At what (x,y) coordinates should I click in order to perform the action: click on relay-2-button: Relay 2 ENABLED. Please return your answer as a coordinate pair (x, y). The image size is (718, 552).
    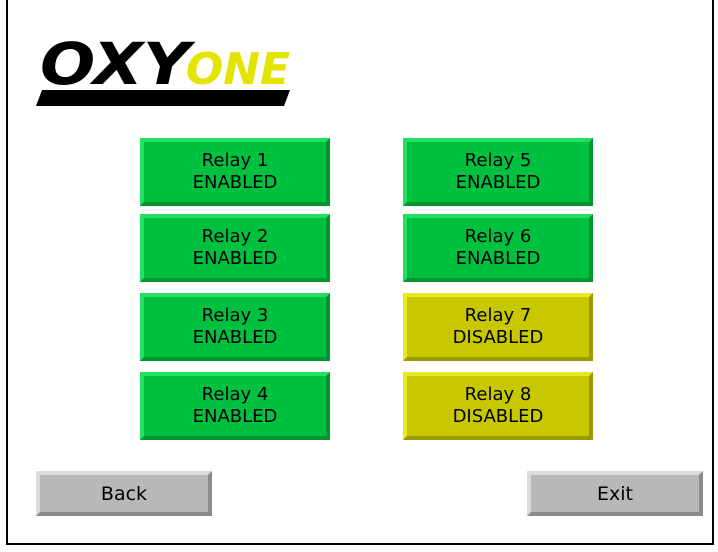
    Looking at the image, I should click on (235, 248).